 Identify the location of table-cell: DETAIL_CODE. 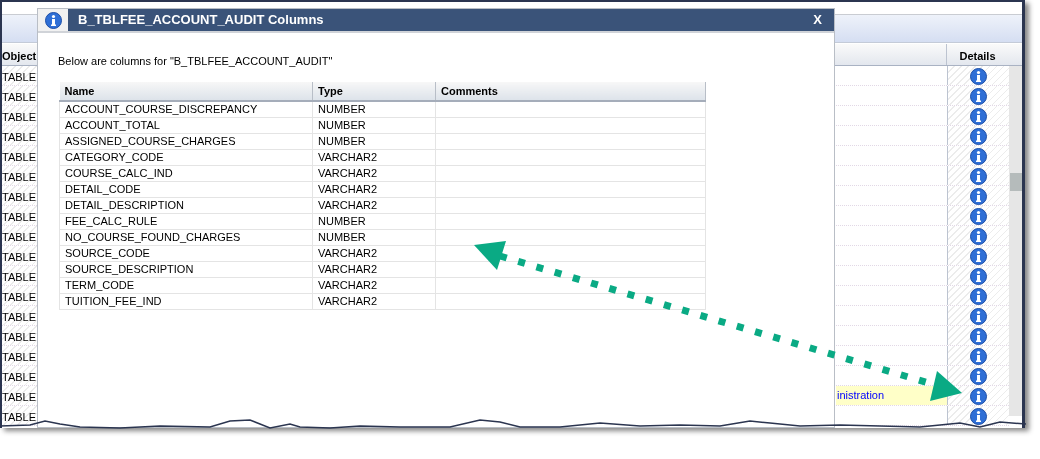
(186, 189).